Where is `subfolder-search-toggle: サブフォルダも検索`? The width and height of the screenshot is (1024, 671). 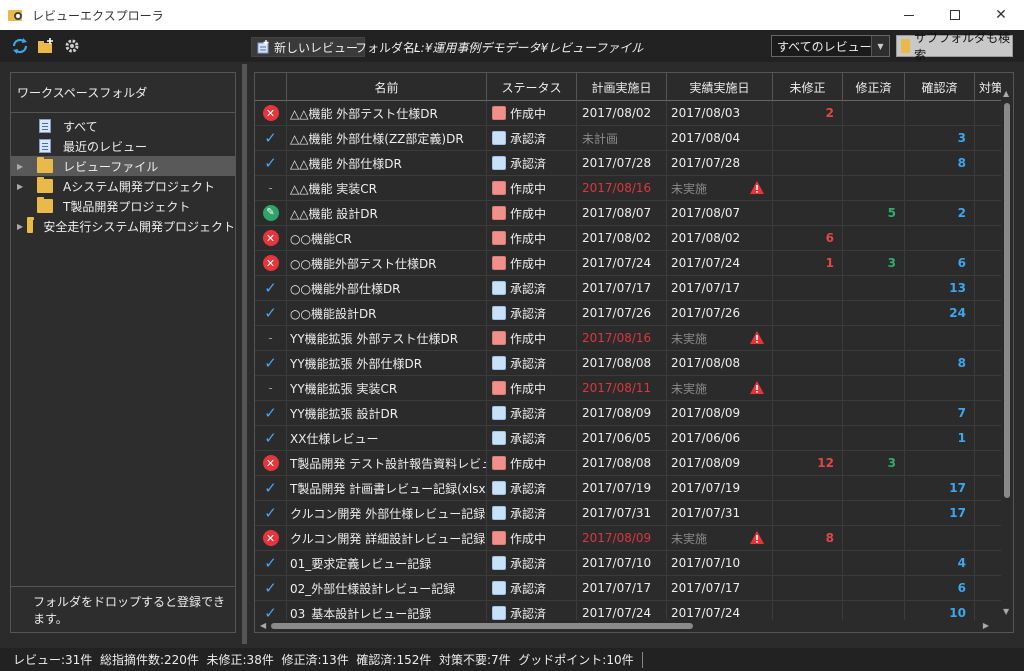 subfolder-search-toggle: サブフォルダも検索 is located at coordinates (954, 46).